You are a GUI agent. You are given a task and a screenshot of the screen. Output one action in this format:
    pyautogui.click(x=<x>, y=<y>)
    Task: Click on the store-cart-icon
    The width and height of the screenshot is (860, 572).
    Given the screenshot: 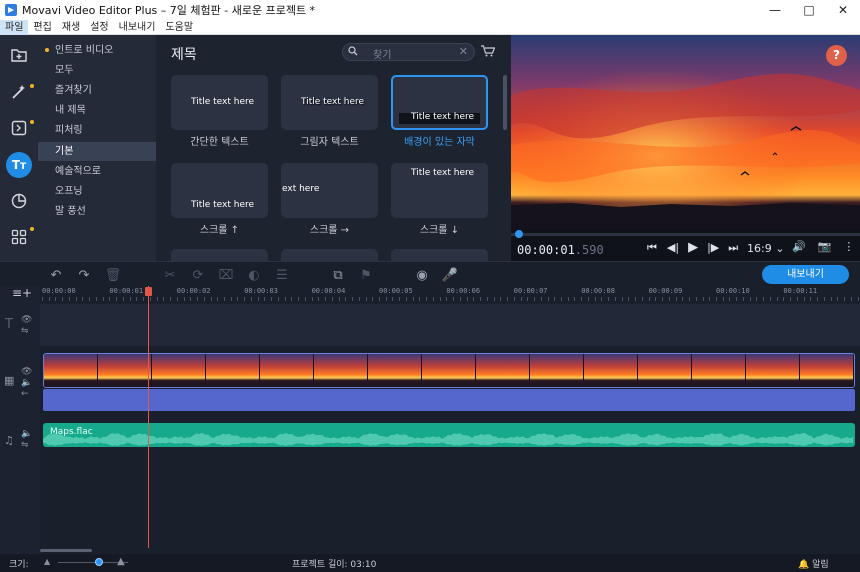 What is the action you would take?
    pyautogui.click(x=488, y=51)
    